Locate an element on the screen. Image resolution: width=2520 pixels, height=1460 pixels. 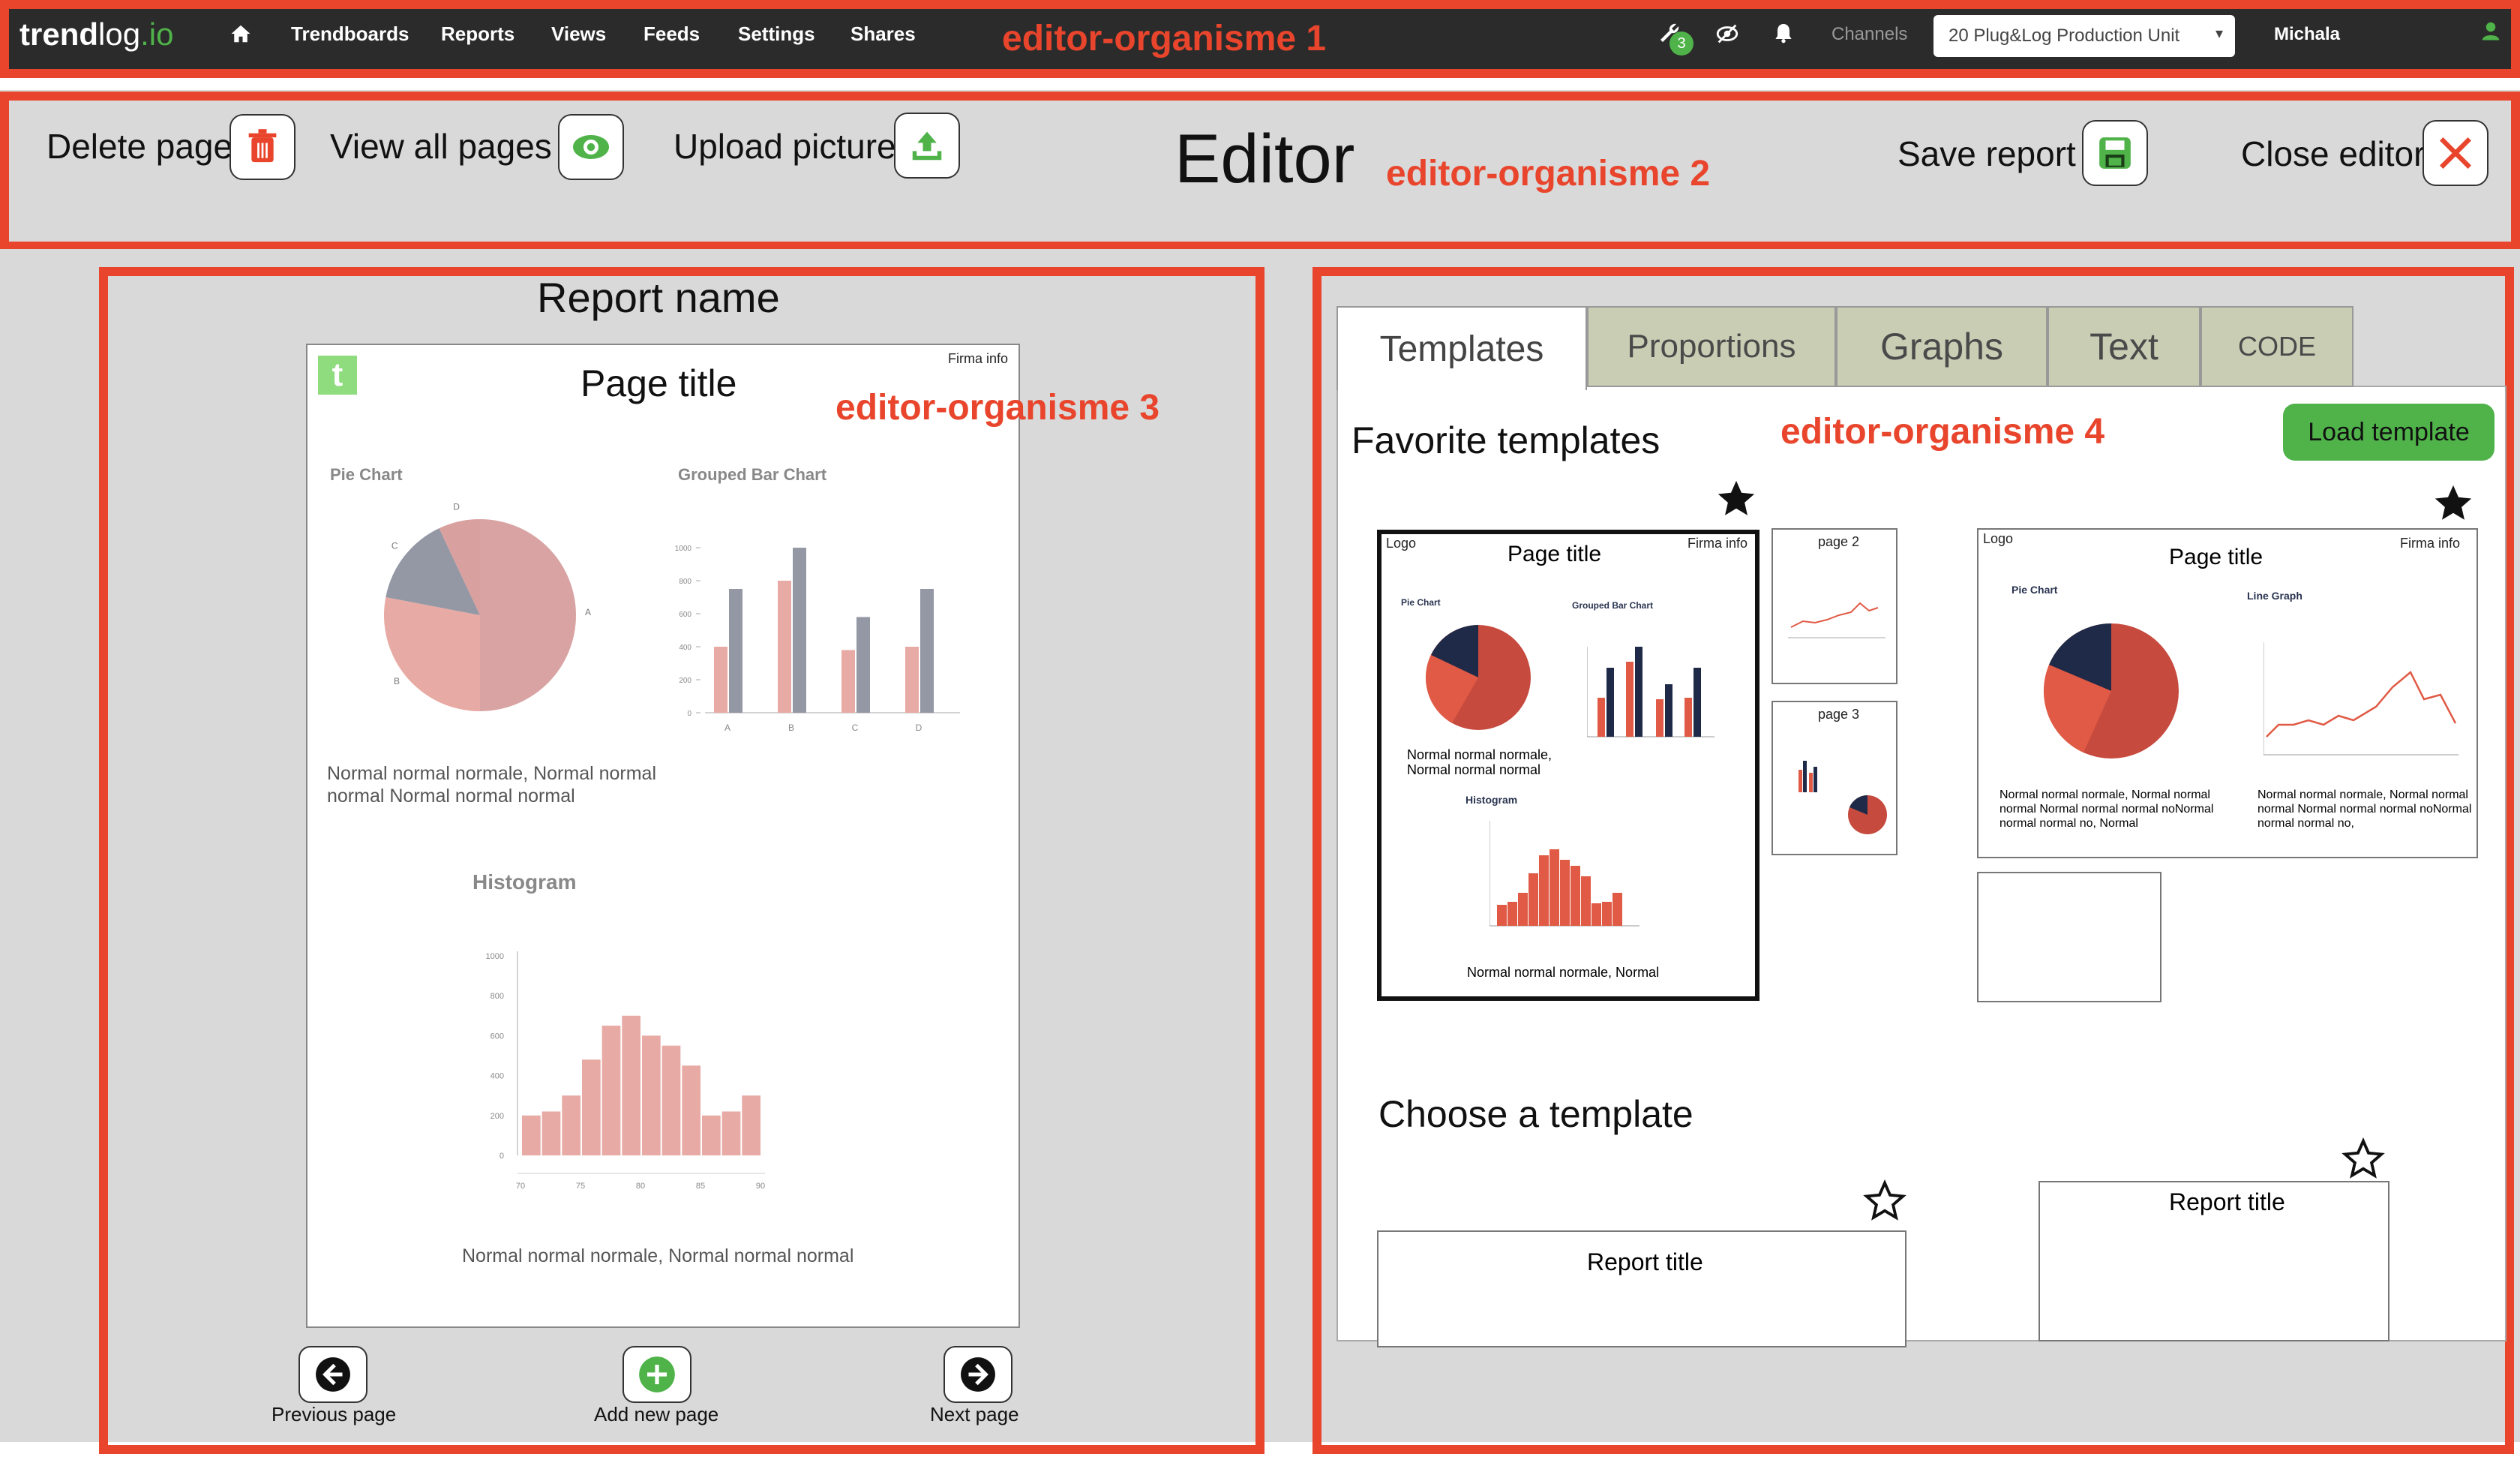
hist-y-tick-label: 400 is located at coordinates (497, 1076).